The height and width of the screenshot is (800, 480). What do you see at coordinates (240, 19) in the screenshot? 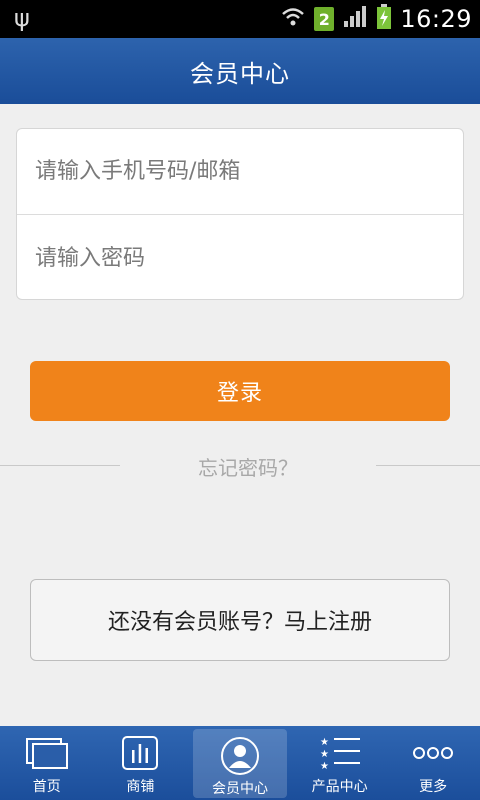
I see `status-bar: ψ 2 16:29` at bounding box center [240, 19].